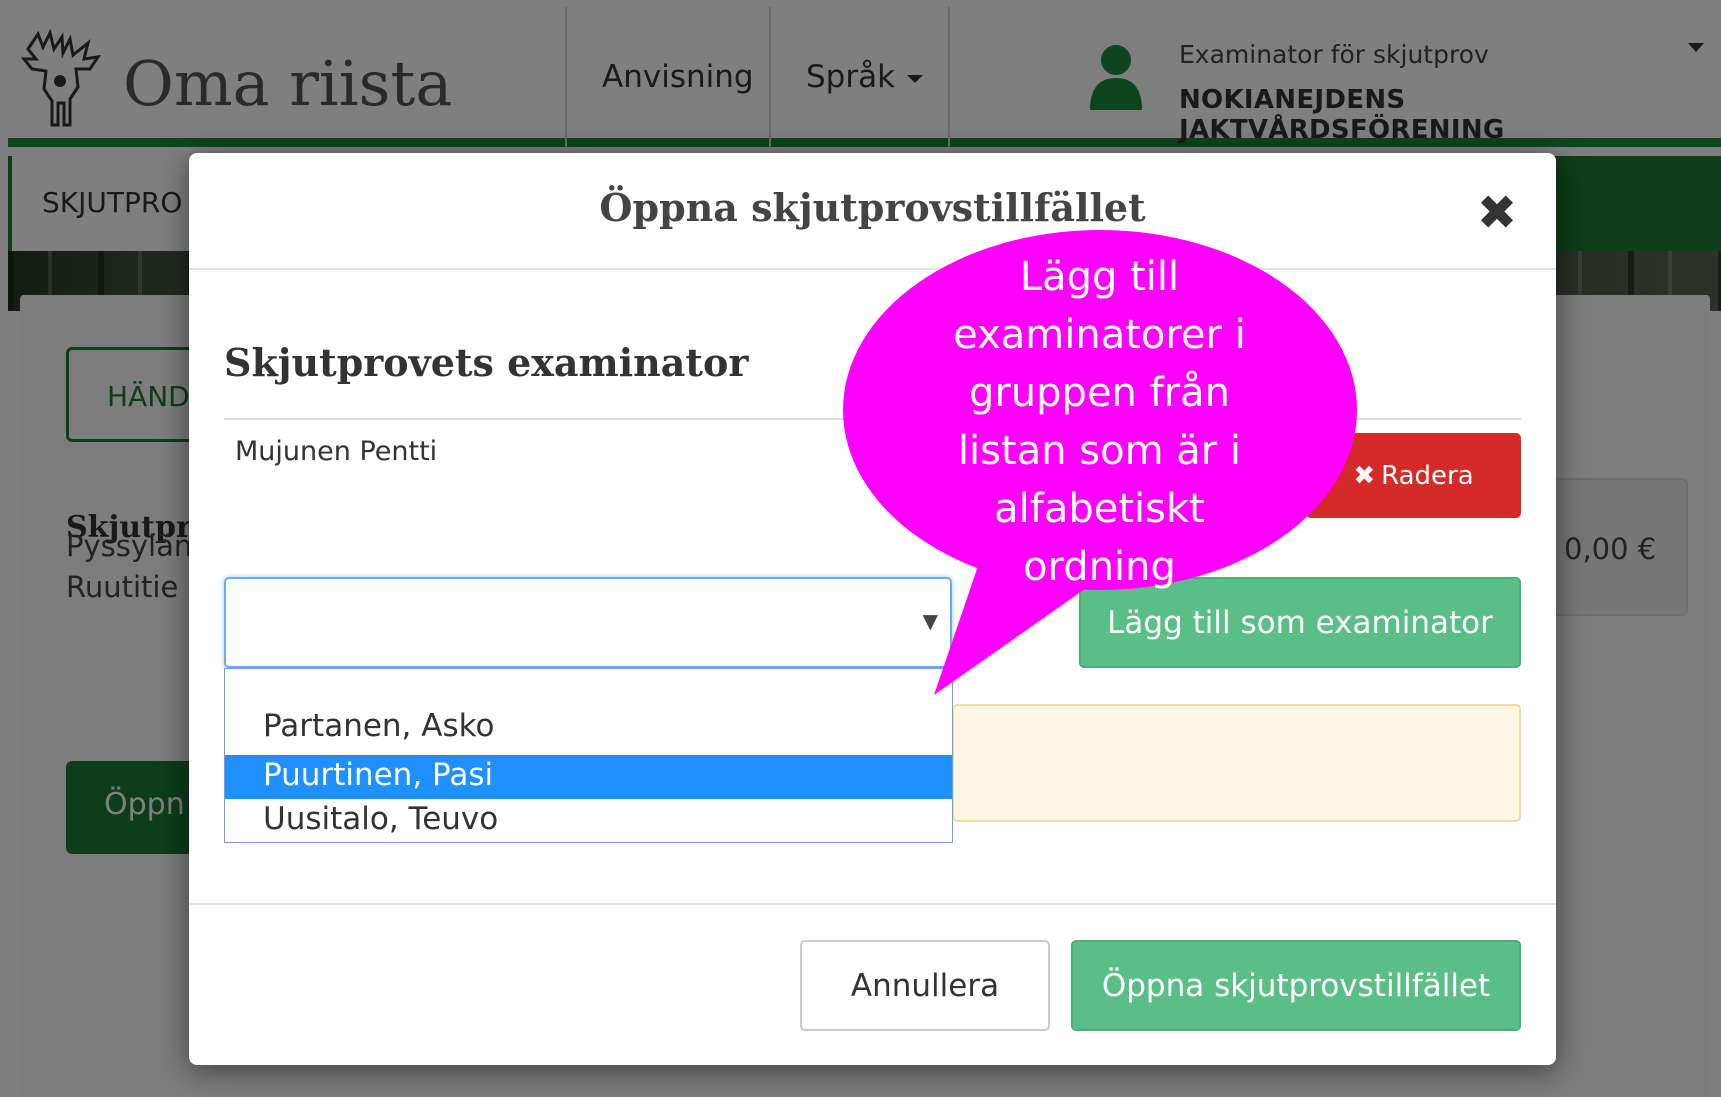 This screenshot has width=1721, height=1097. What do you see at coordinates (1099, 451) in the screenshot?
I see `callout-line: listan som är i` at bounding box center [1099, 451].